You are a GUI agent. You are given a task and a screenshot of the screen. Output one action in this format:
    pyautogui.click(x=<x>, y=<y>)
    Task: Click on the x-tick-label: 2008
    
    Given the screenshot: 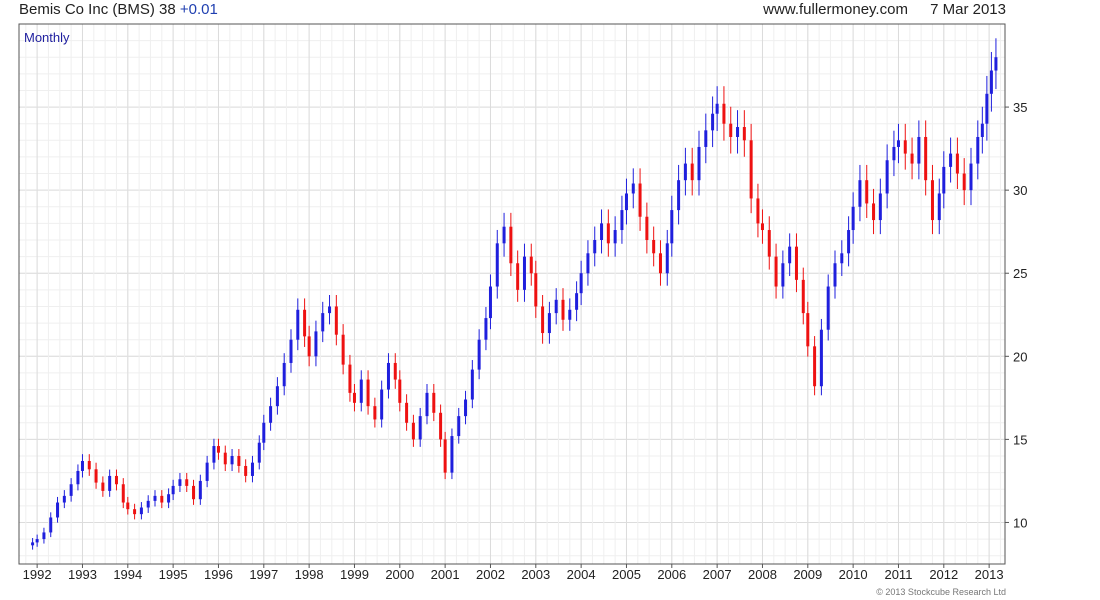 What is the action you would take?
    pyautogui.click(x=762, y=574)
    